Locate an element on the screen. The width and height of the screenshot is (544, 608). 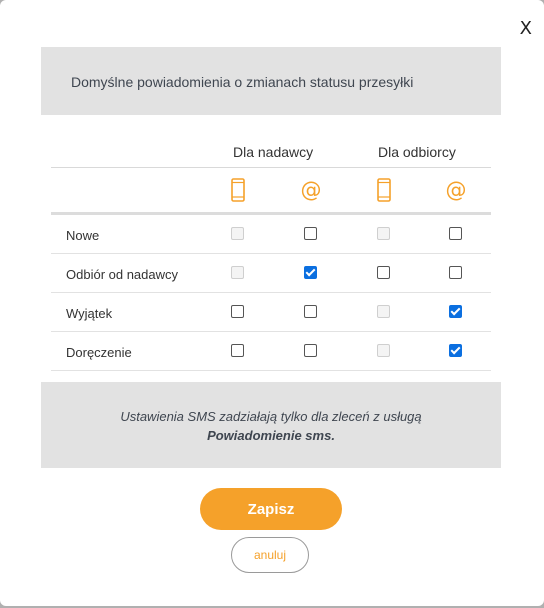
notification-row: Odbiór od nadawcy is located at coordinates (271, 273).